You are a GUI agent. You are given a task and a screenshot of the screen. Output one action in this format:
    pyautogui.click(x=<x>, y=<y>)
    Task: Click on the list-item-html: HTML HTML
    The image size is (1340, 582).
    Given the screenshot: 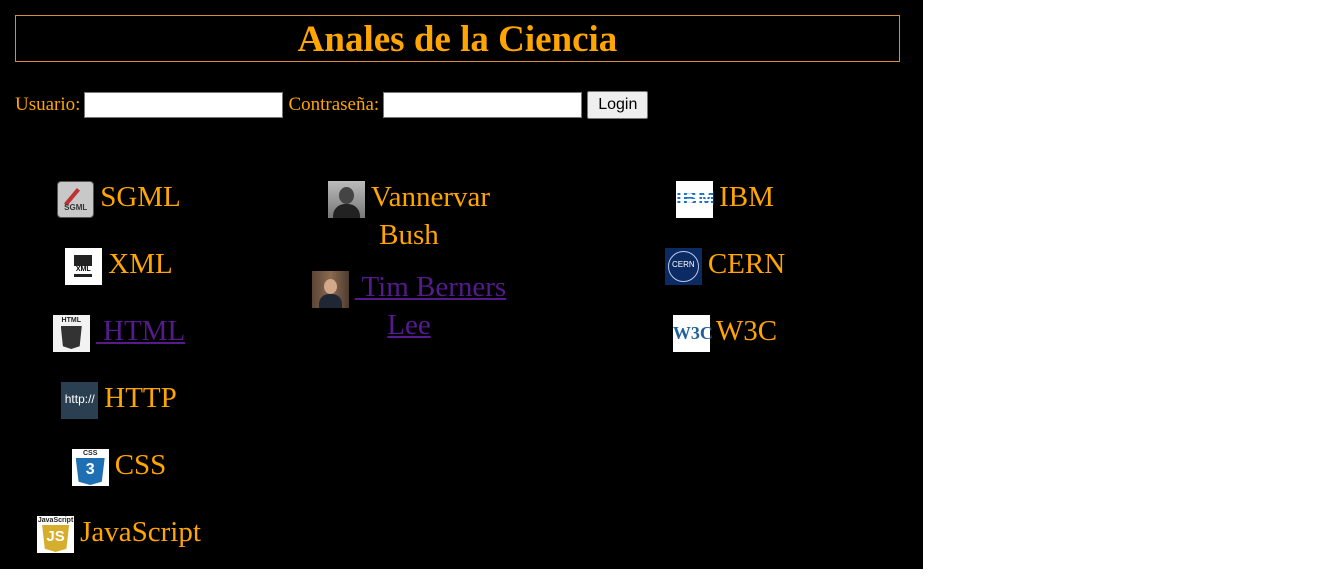 What is the action you would take?
    pyautogui.click(x=119, y=333)
    